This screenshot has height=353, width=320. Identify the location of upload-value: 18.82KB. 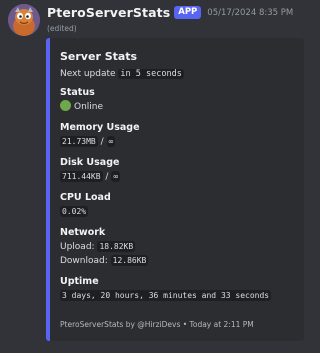
(116, 246).